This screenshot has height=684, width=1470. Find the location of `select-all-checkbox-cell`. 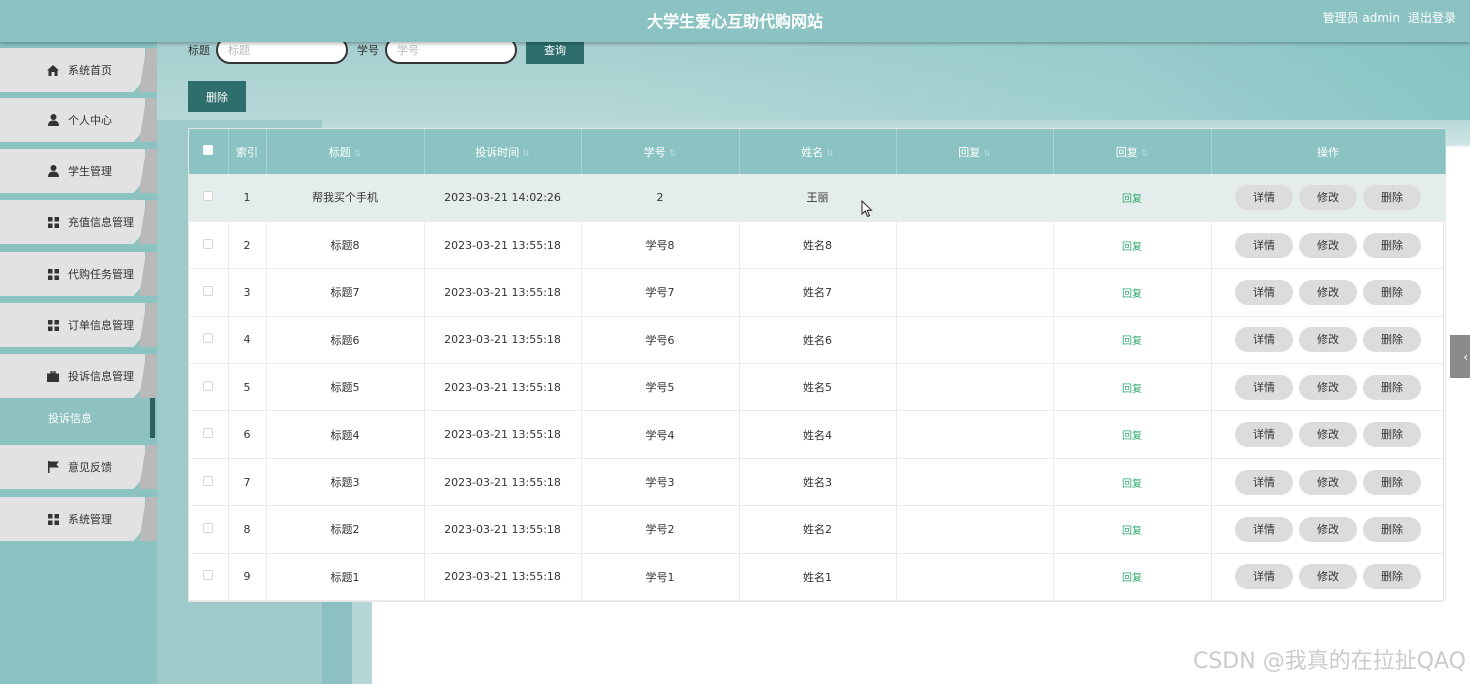

select-all-checkbox-cell is located at coordinates (209, 151).